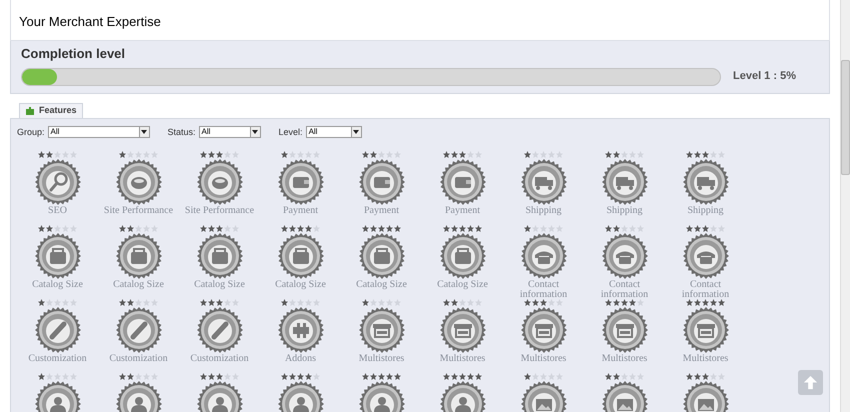  I want to click on legend-text: Features, so click(58, 110).